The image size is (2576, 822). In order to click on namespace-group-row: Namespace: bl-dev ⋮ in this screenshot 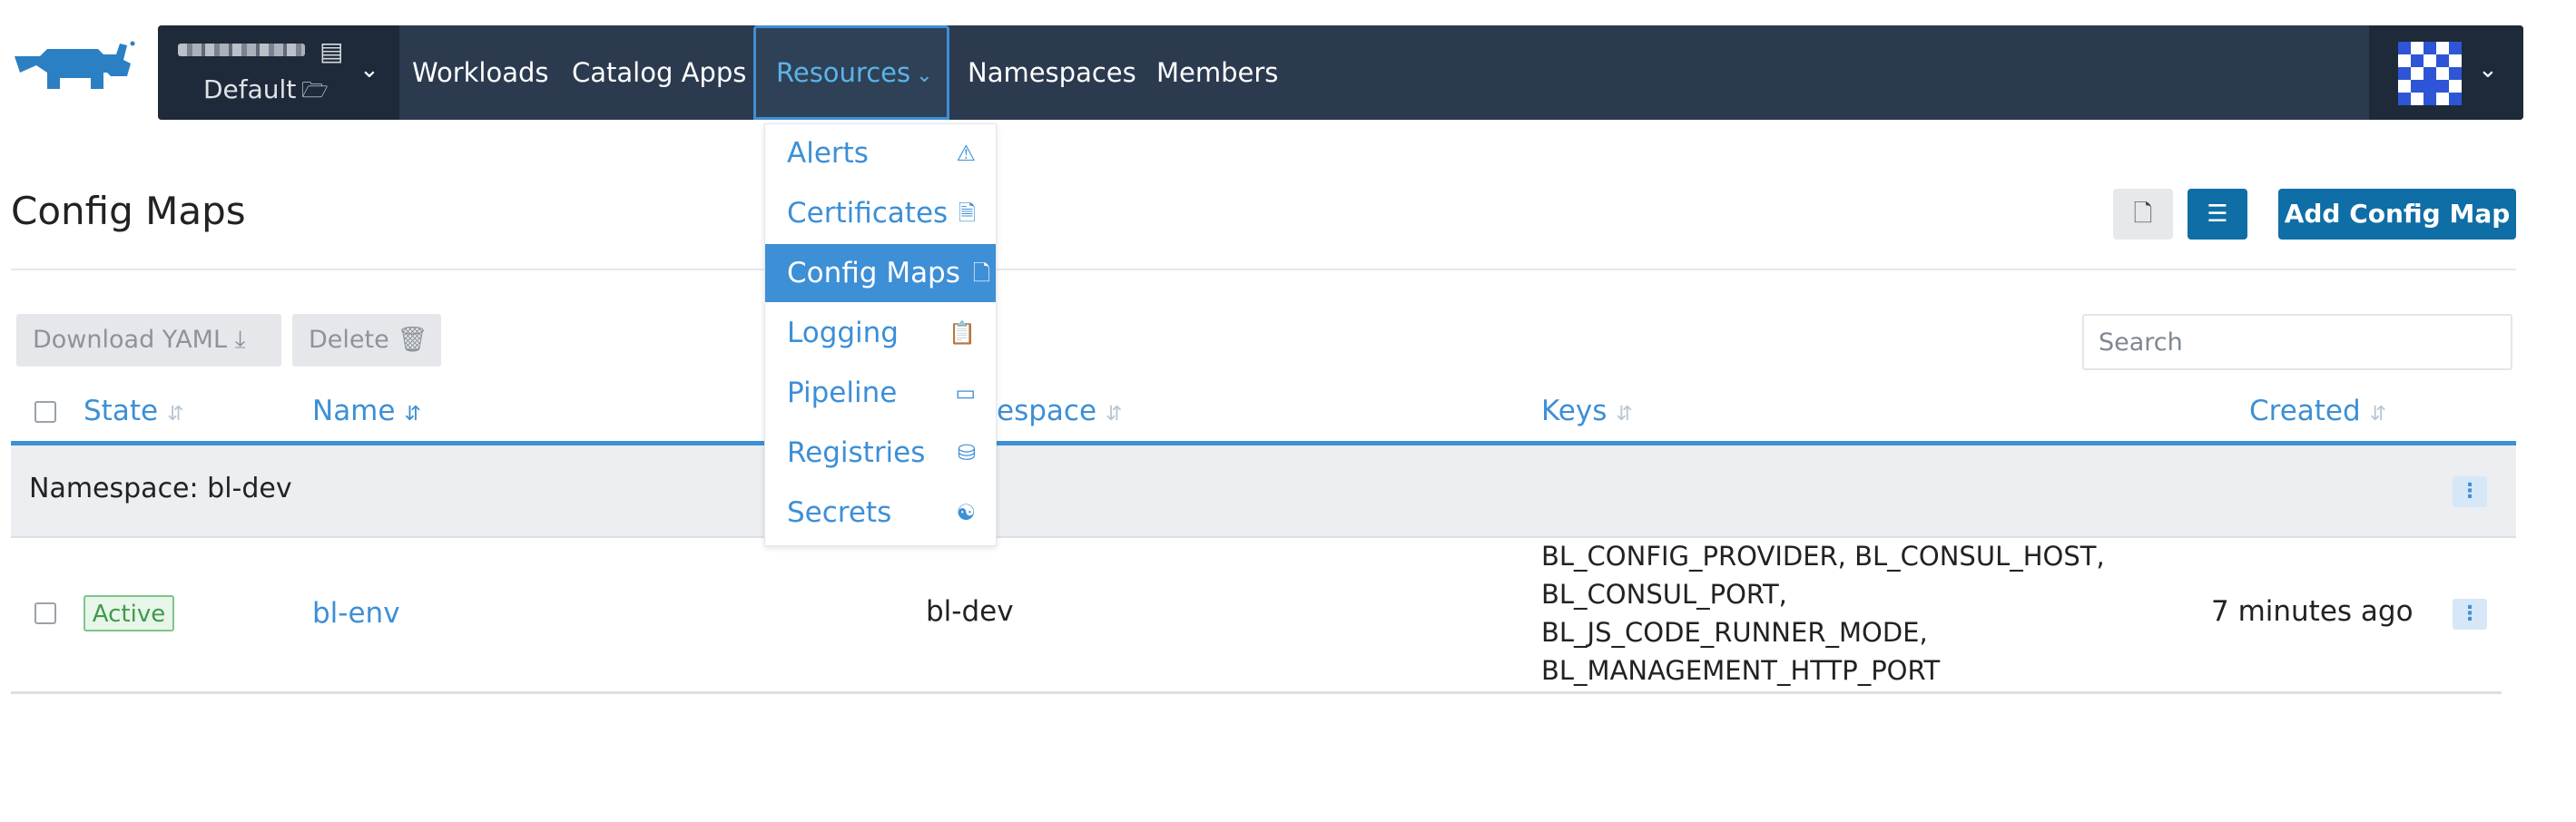, I will do `click(1263, 492)`.